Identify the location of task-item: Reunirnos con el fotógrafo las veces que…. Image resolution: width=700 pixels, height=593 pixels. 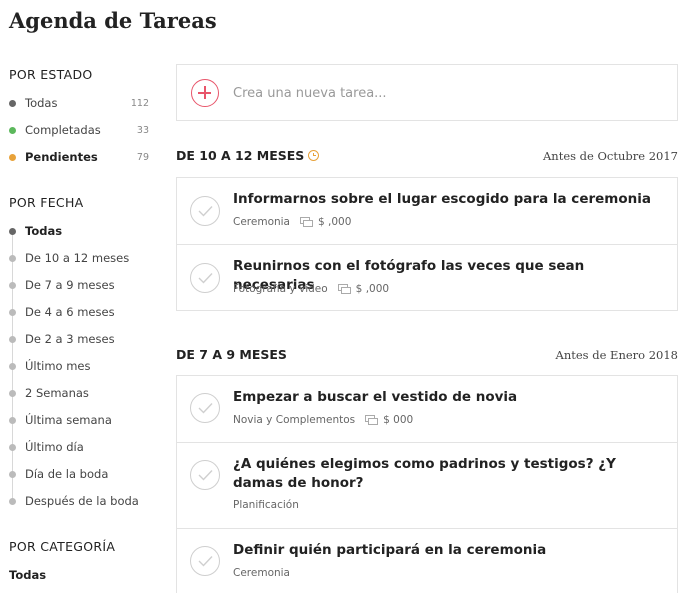
(427, 278).